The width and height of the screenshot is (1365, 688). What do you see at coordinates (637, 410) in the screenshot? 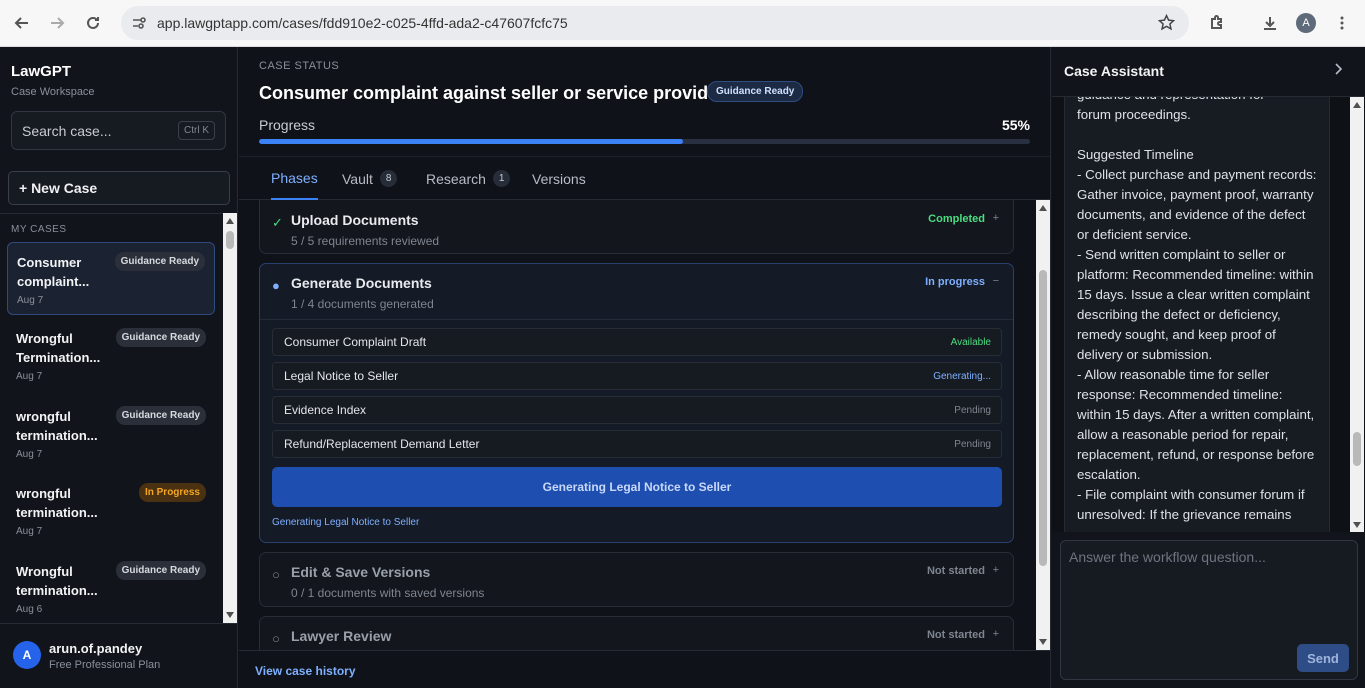
I see `document-row: Evidence Index Pending` at bounding box center [637, 410].